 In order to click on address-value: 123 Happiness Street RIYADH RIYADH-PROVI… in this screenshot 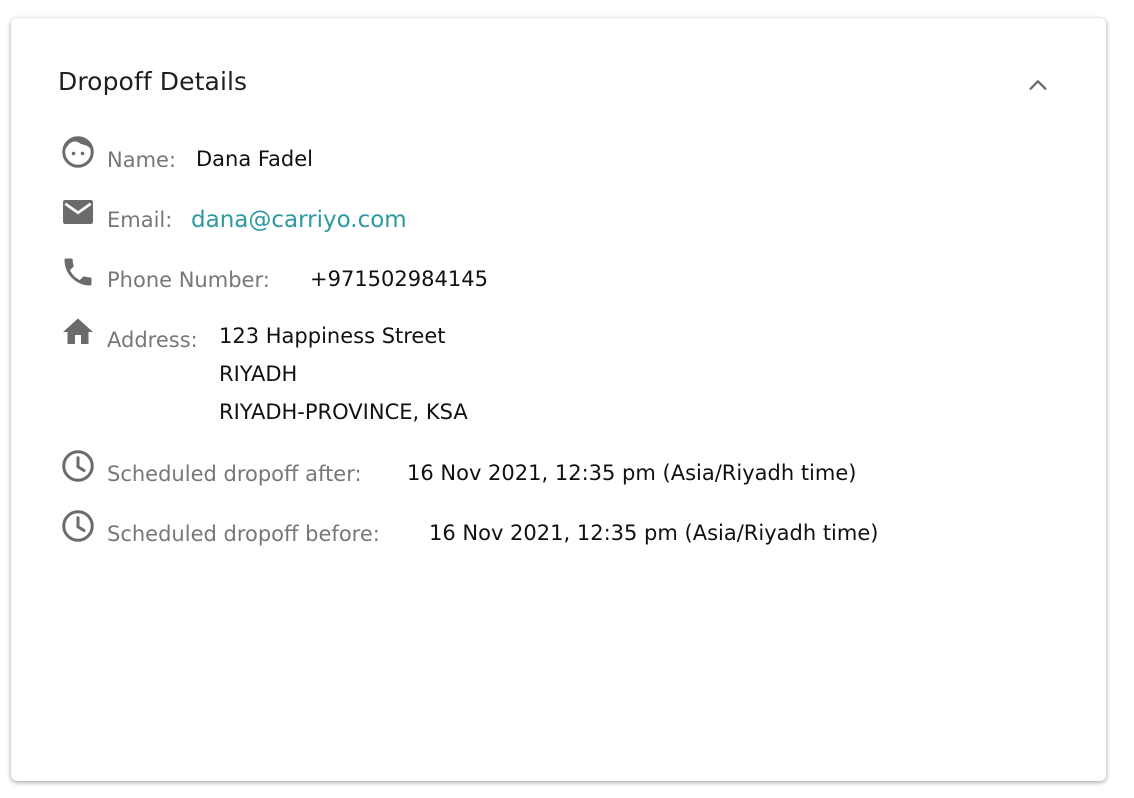, I will do `click(343, 374)`.